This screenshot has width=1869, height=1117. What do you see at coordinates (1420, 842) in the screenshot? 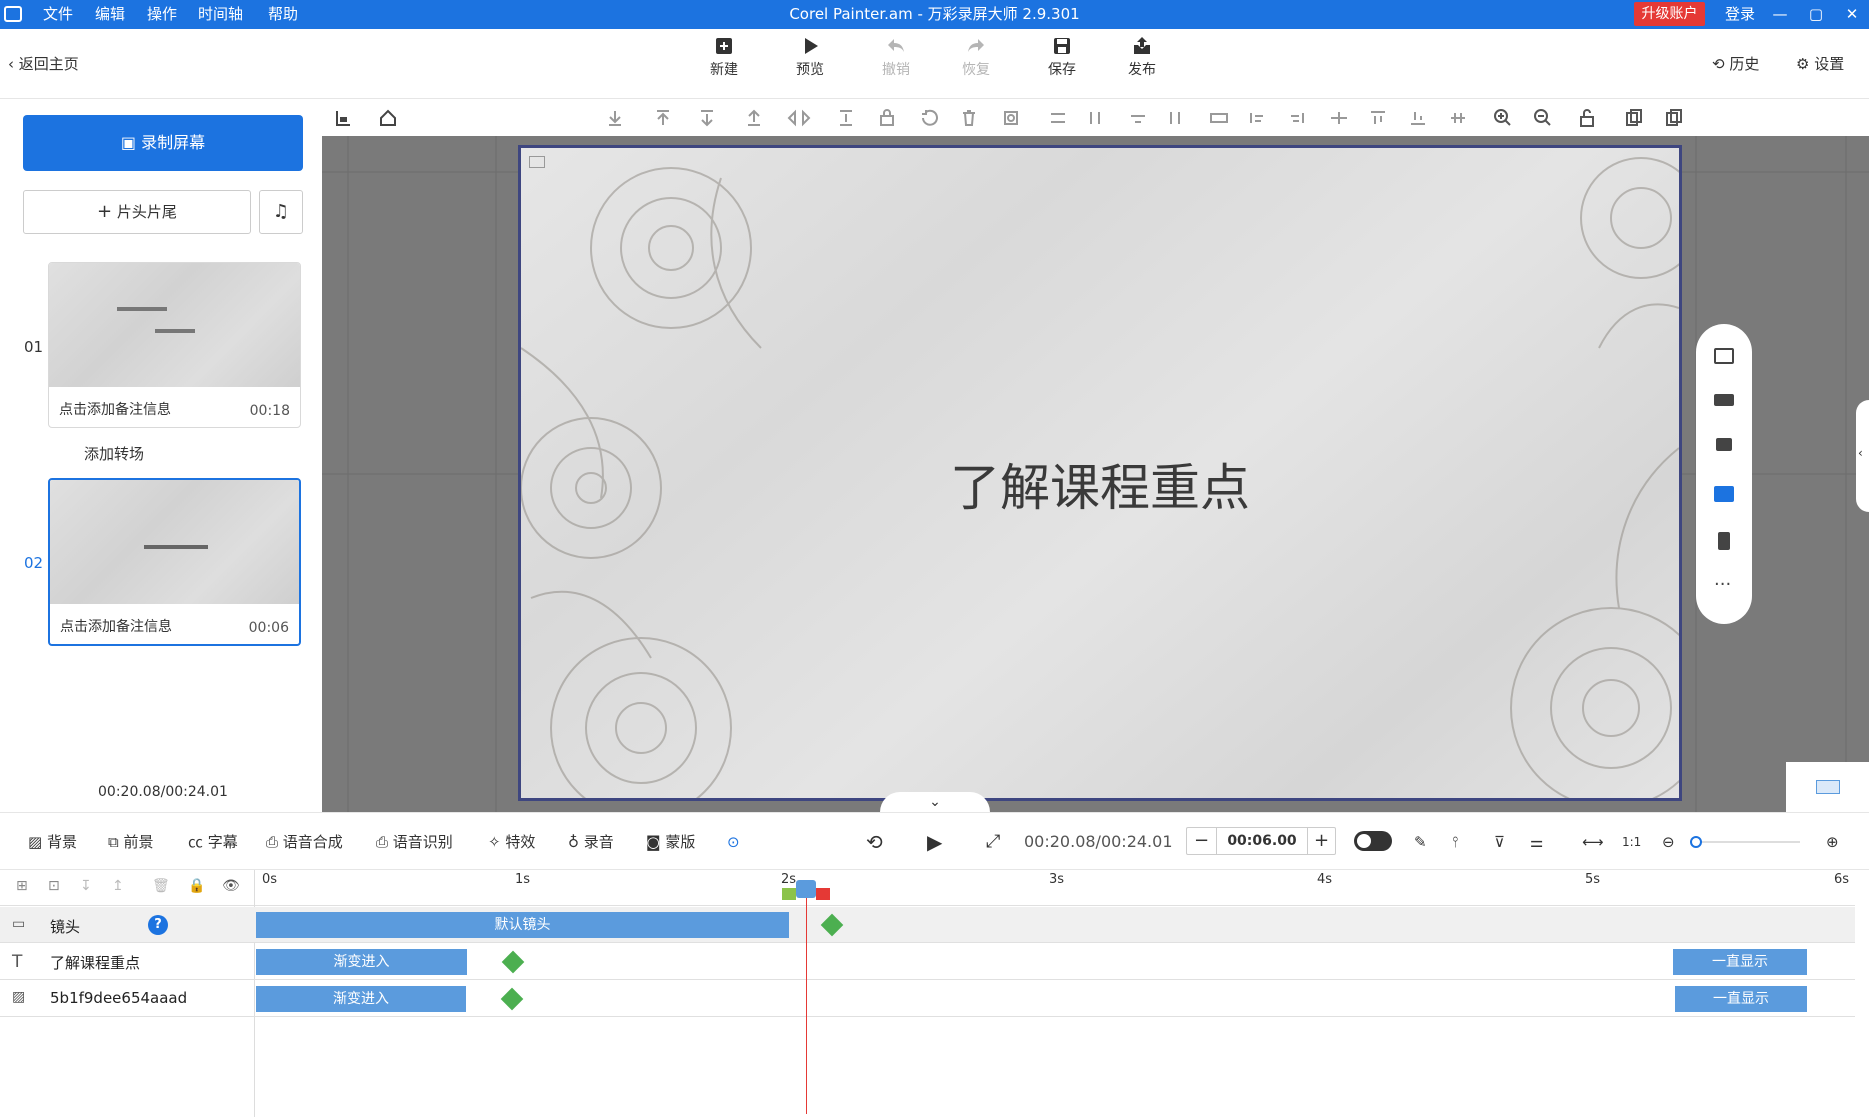
I see `edit-icon: ✎` at bounding box center [1420, 842].